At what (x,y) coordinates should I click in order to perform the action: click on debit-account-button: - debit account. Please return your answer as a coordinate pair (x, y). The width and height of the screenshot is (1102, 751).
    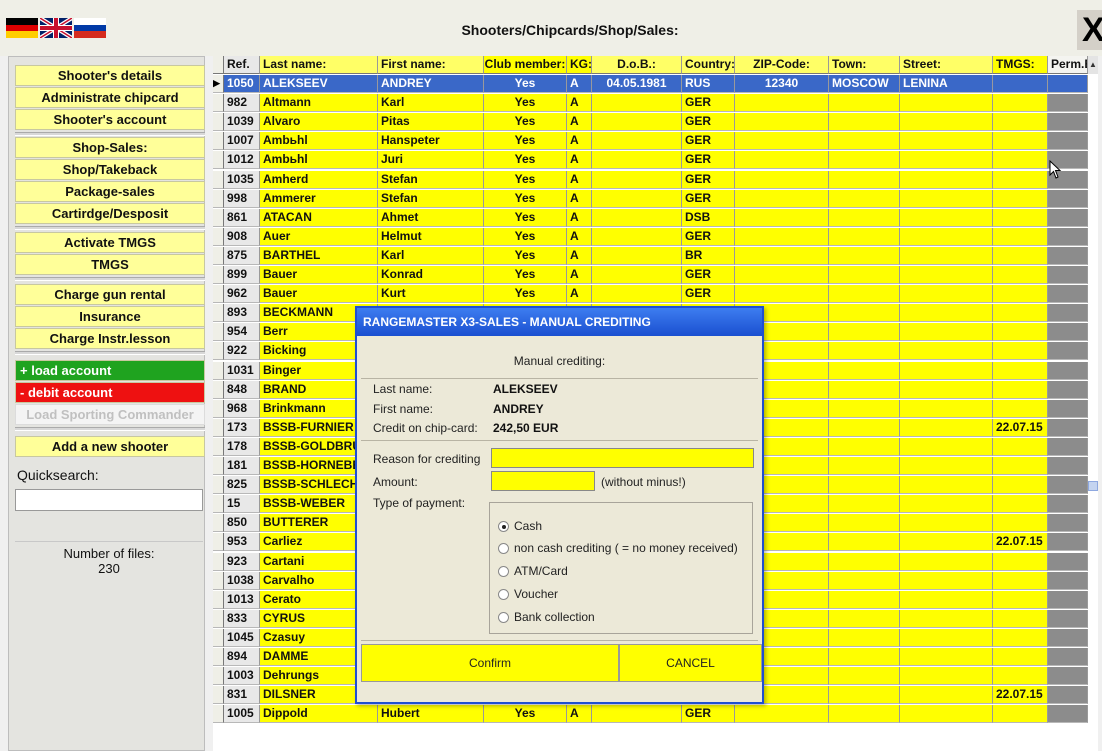
    Looking at the image, I should click on (110, 392).